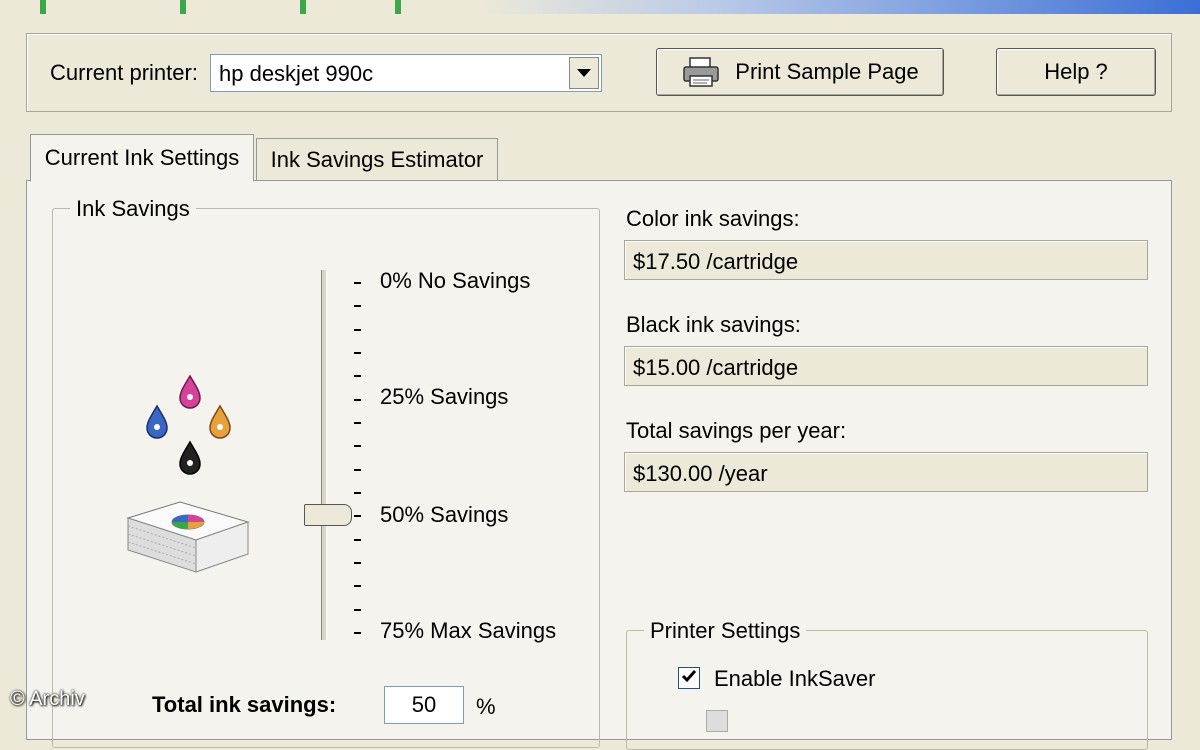  What do you see at coordinates (600, 7) in the screenshot?
I see `window-title-bar` at bounding box center [600, 7].